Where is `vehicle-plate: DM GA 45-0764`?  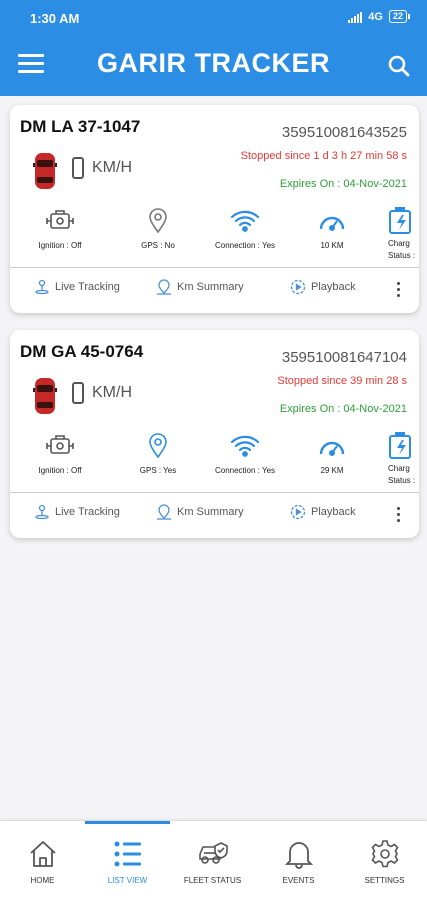
vehicle-plate: DM GA 45-0764 is located at coordinates (82, 351).